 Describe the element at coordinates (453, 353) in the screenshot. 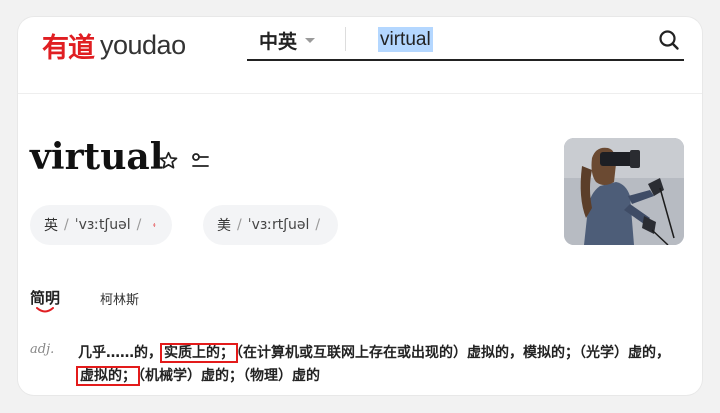

I see `definition-segment: （在计算机或互联网上存在或出现的）虚拟的，模拟的；（光学）虚的，` at that location.